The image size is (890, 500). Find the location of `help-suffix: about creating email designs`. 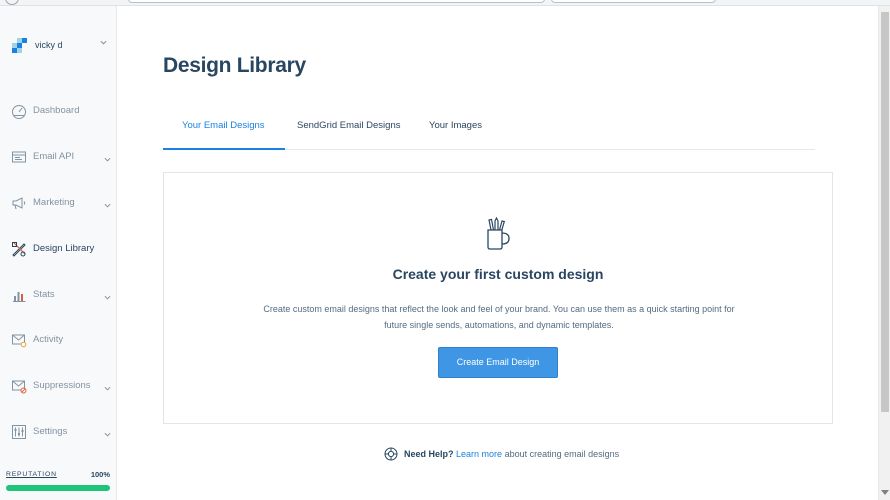

help-suffix: about creating email designs is located at coordinates (562, 454).